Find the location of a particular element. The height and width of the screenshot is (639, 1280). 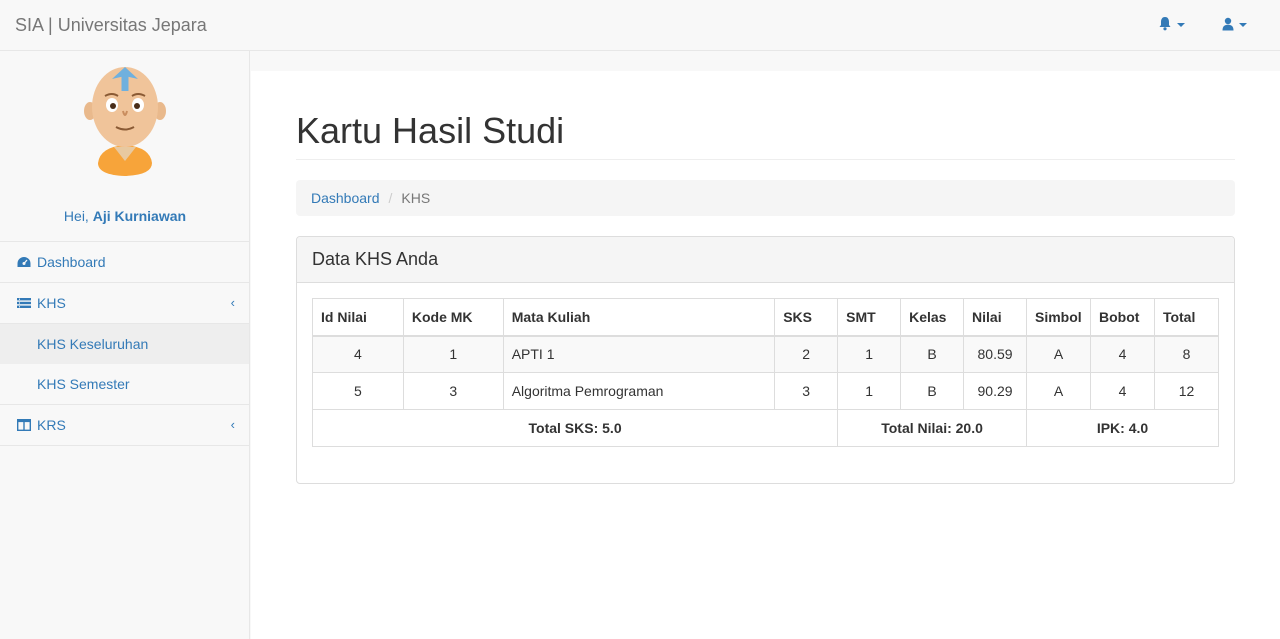

user-name: Aji Kurniawan is located at coordinates (139, 216).